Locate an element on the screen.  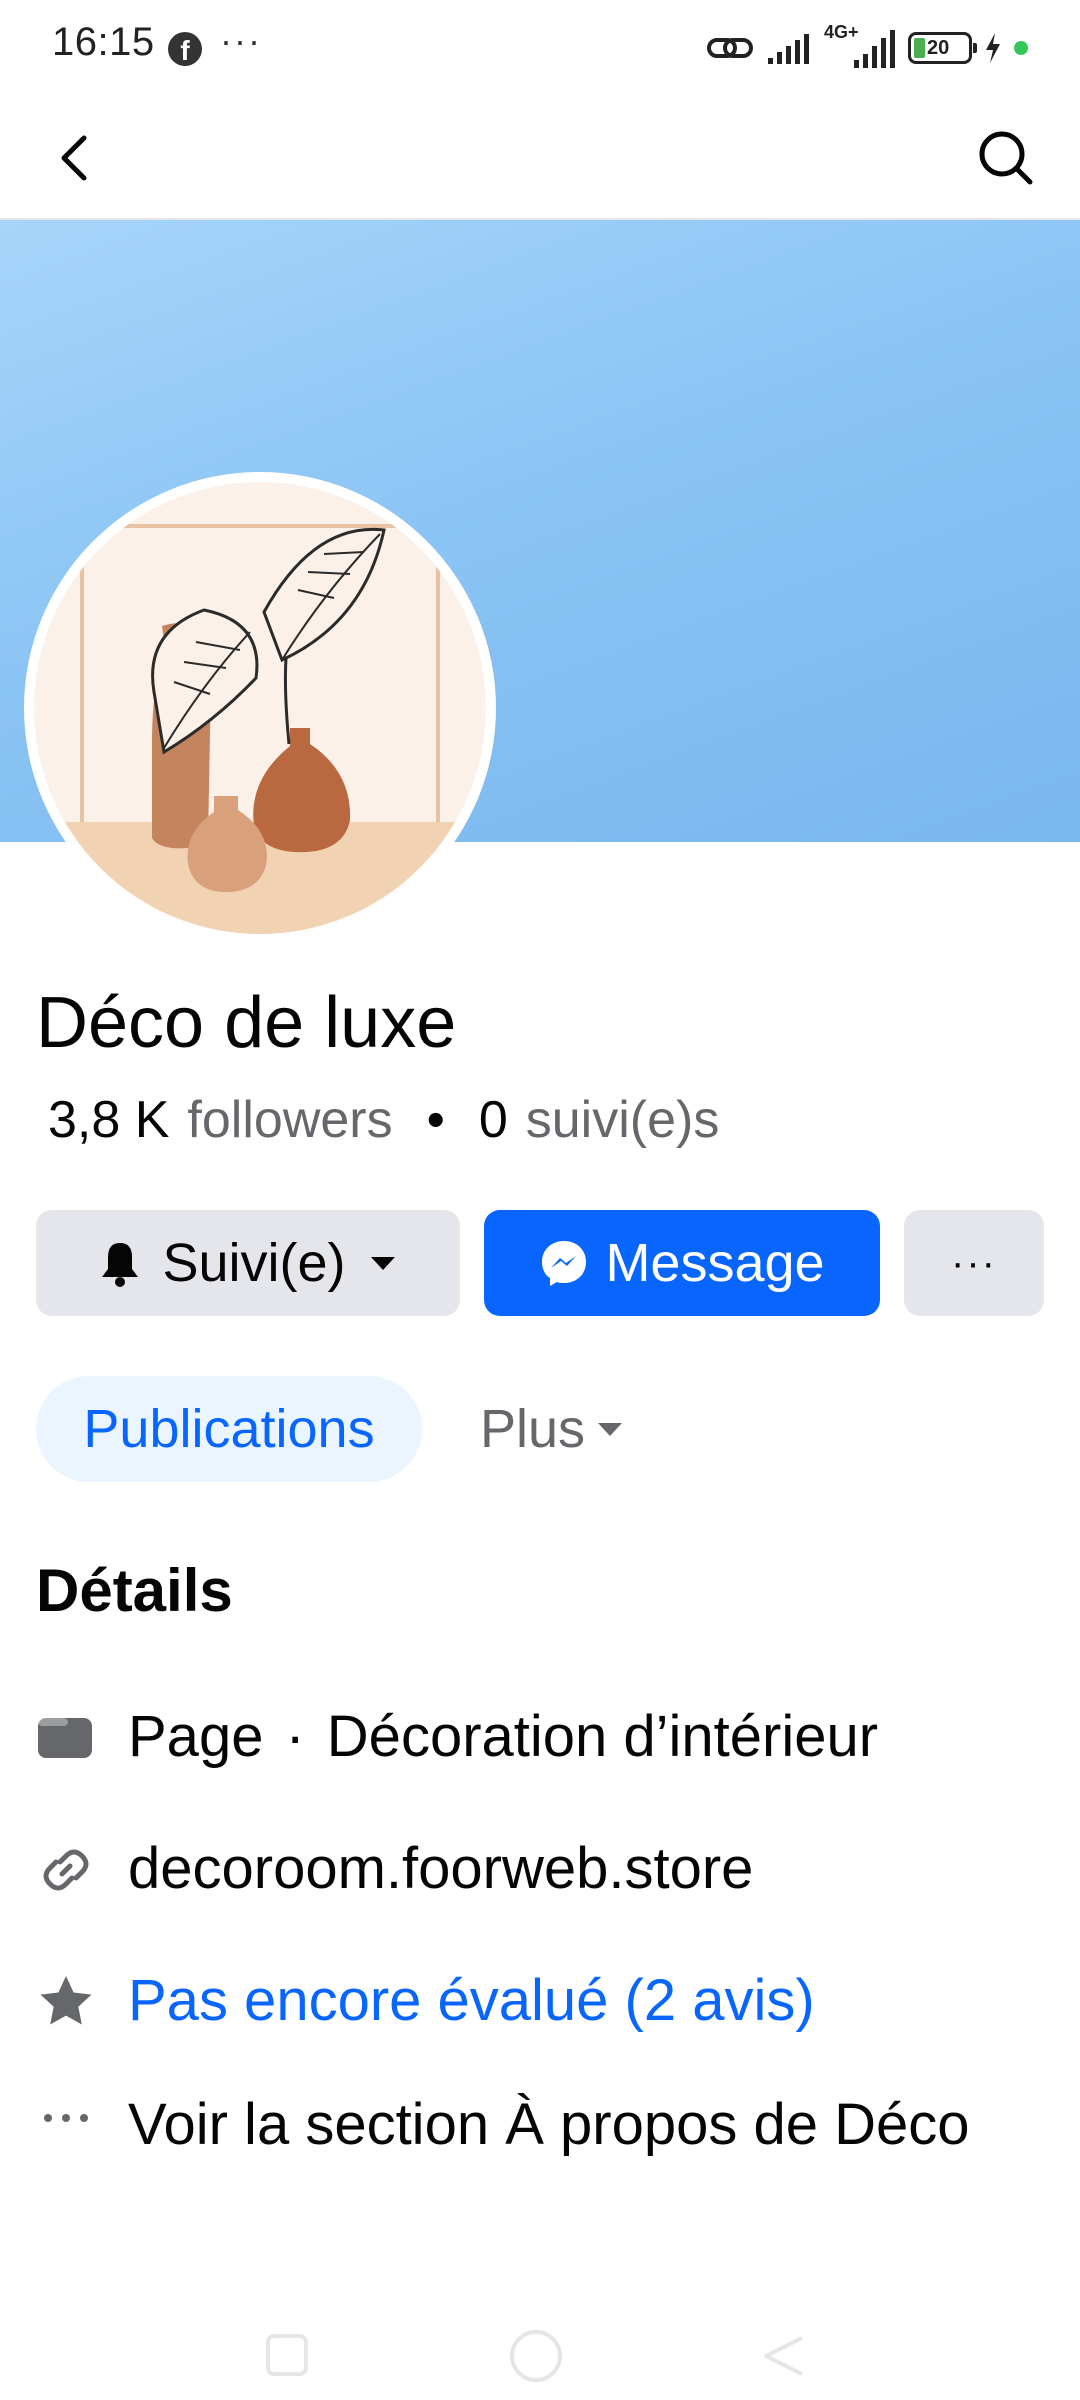
signal-4g-icon: 4G+ is located at coordinates (860, 46).